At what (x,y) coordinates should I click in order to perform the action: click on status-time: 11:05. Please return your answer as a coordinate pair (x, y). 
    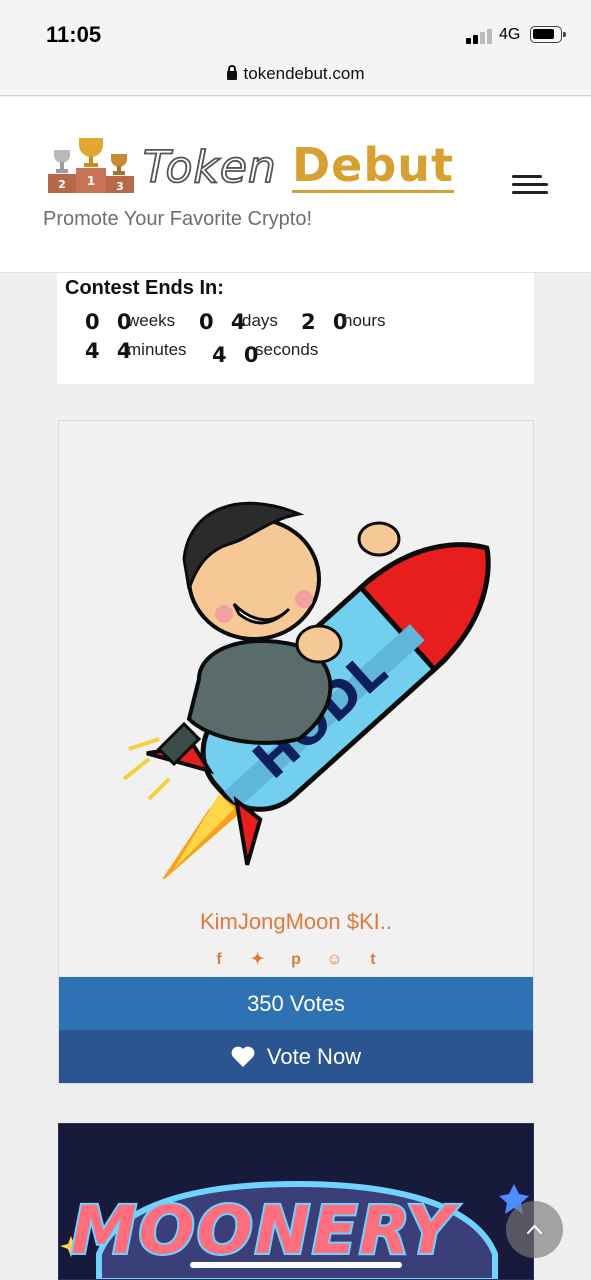
    Looking at the image, I should click on (74, 34).